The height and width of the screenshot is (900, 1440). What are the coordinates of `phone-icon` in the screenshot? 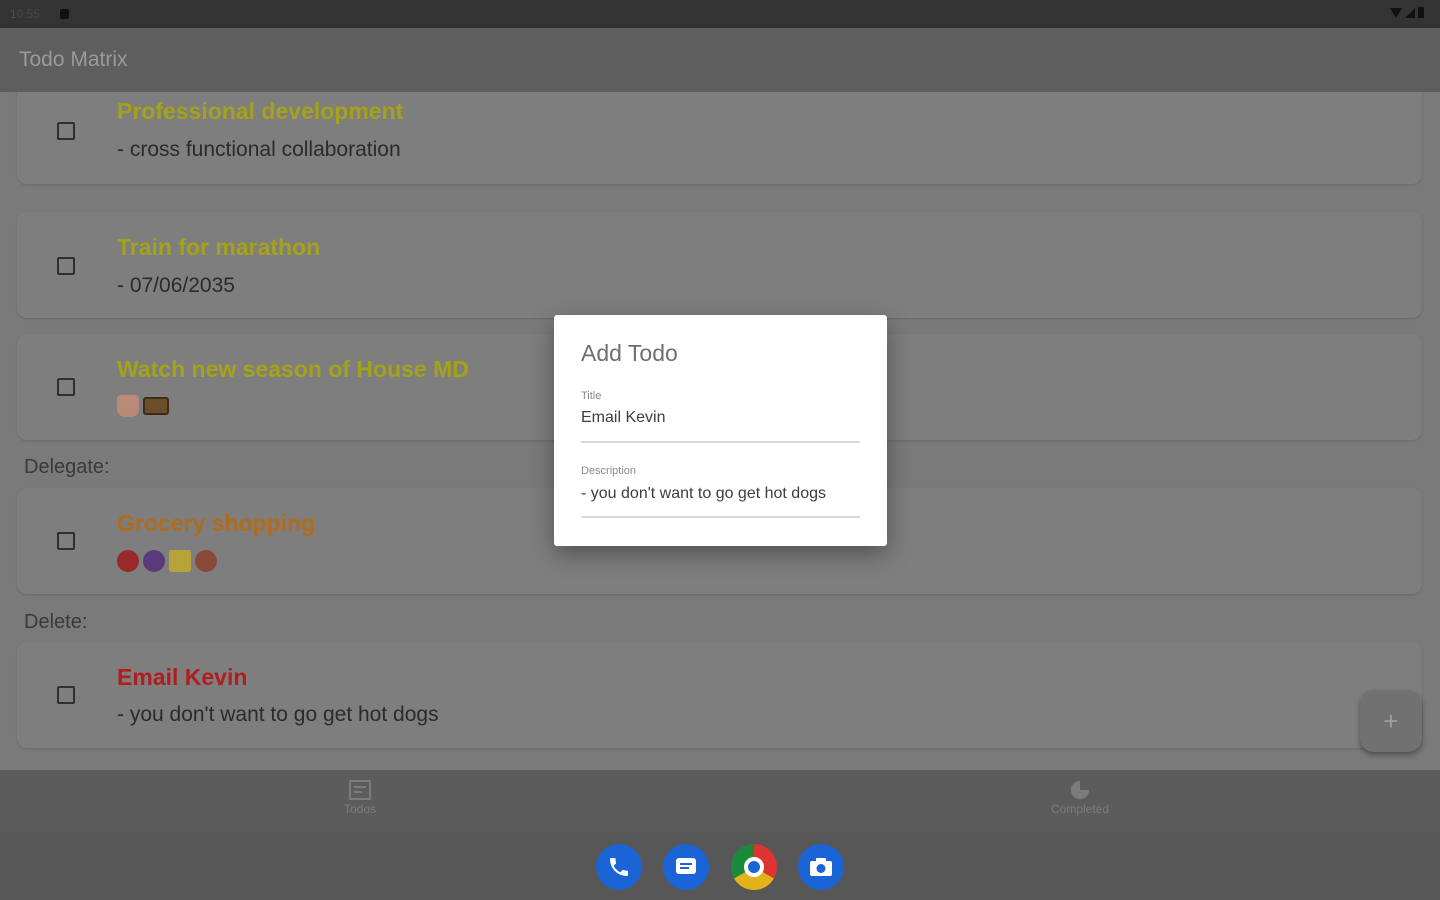 It's located at (619, 867).